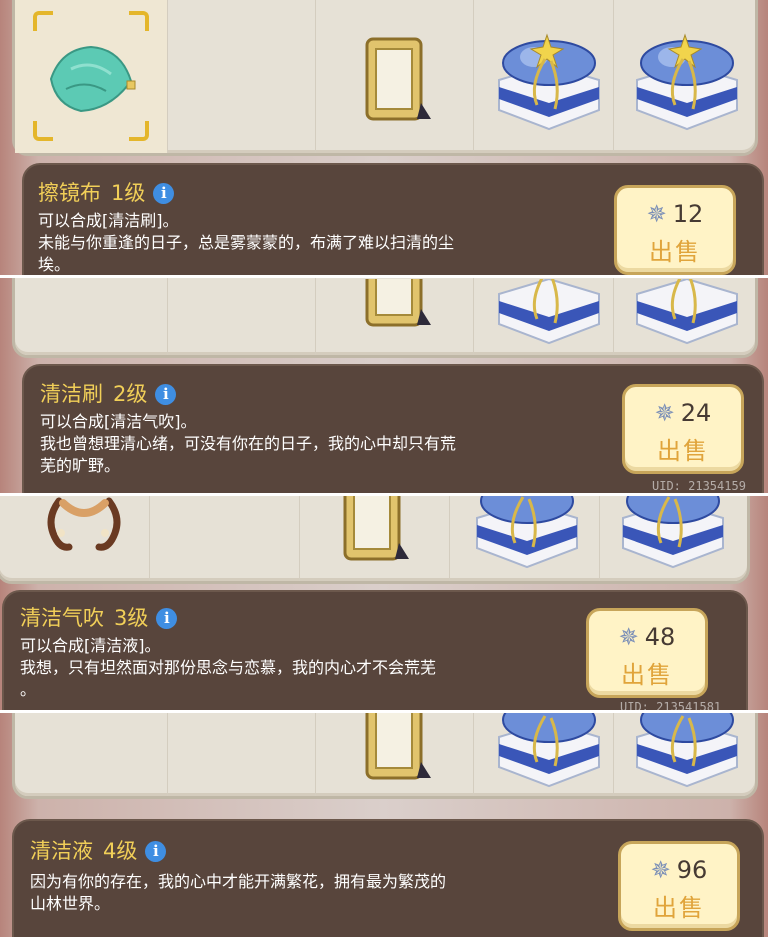 Image resolution: width=768 pixels, height=937 pixels. What do you see at coordinates (660, 637) in the screenshot?
I see `price-value: 48` at bounding box center [660, 637].